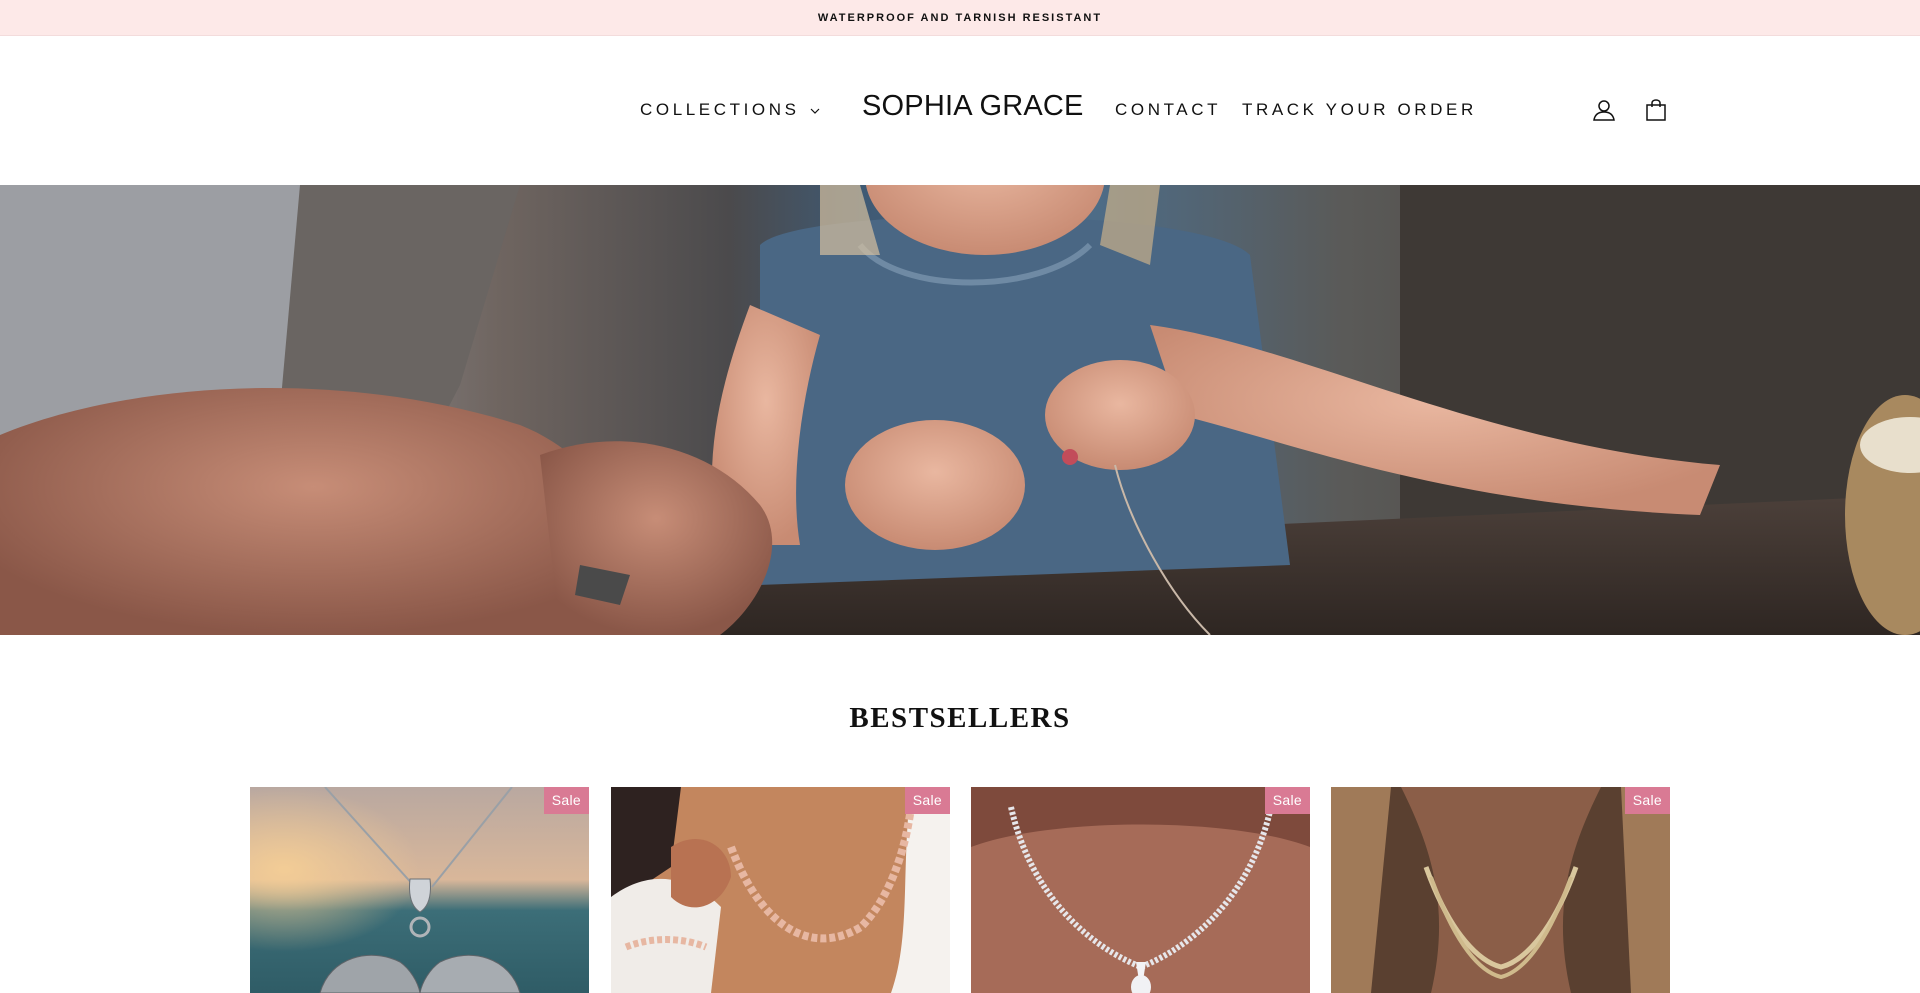 This screenshot has width=1920, height=993. Describe the element at coordinates (1604, 110) in the screenshot. I see `user-icon` at that location.